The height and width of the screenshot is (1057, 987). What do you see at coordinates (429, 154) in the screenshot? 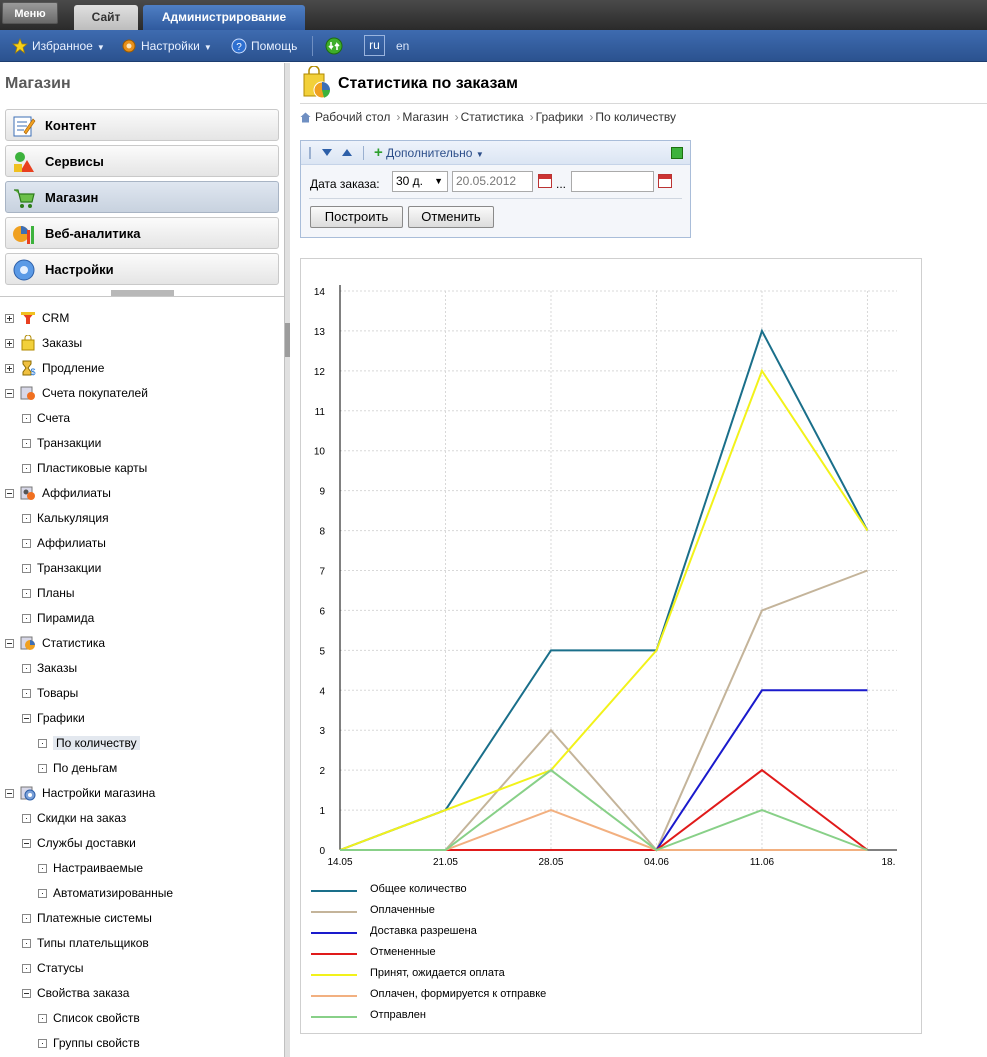
I see `more-filters-button: + Дополнительно ▼` at bounding box center [429, 154].